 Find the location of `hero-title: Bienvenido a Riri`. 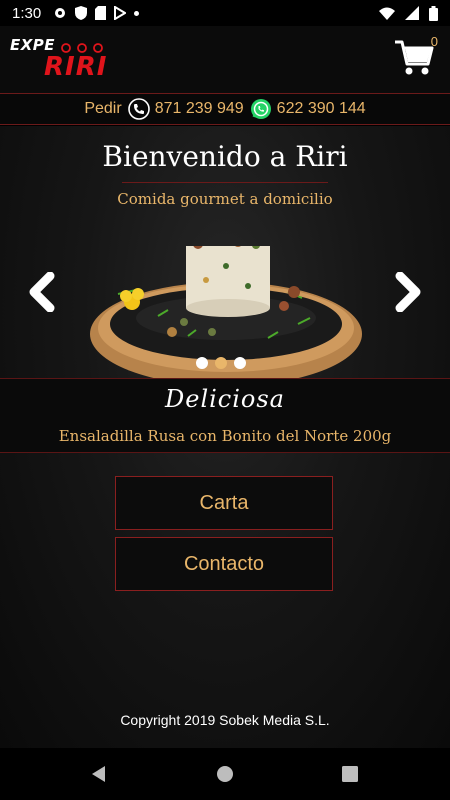

hero-title: Bienvenido a Riri is located at coordinates (225, 156).